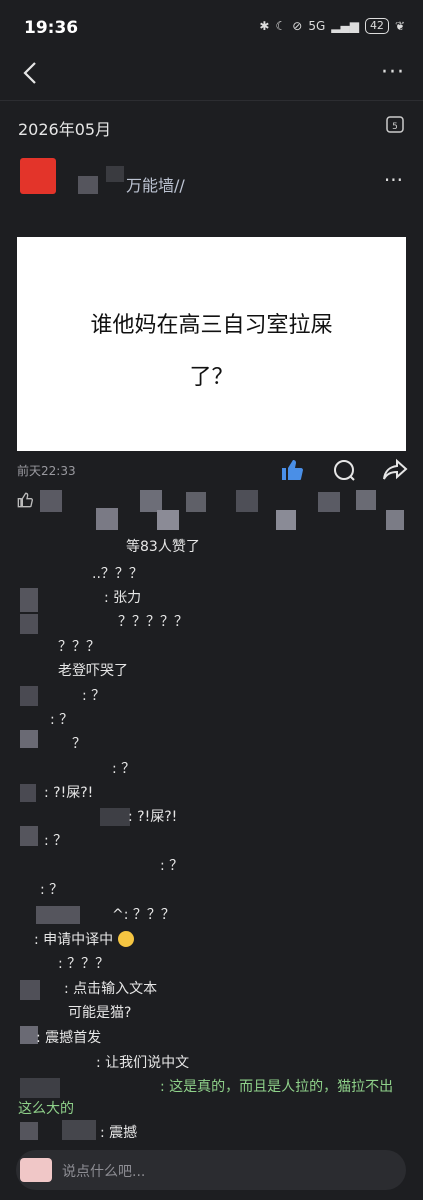  What do you see at coordinates (83, 963) in the screenshot?
I see `comment-item: : ？？？` at bounding box center [83, 963].